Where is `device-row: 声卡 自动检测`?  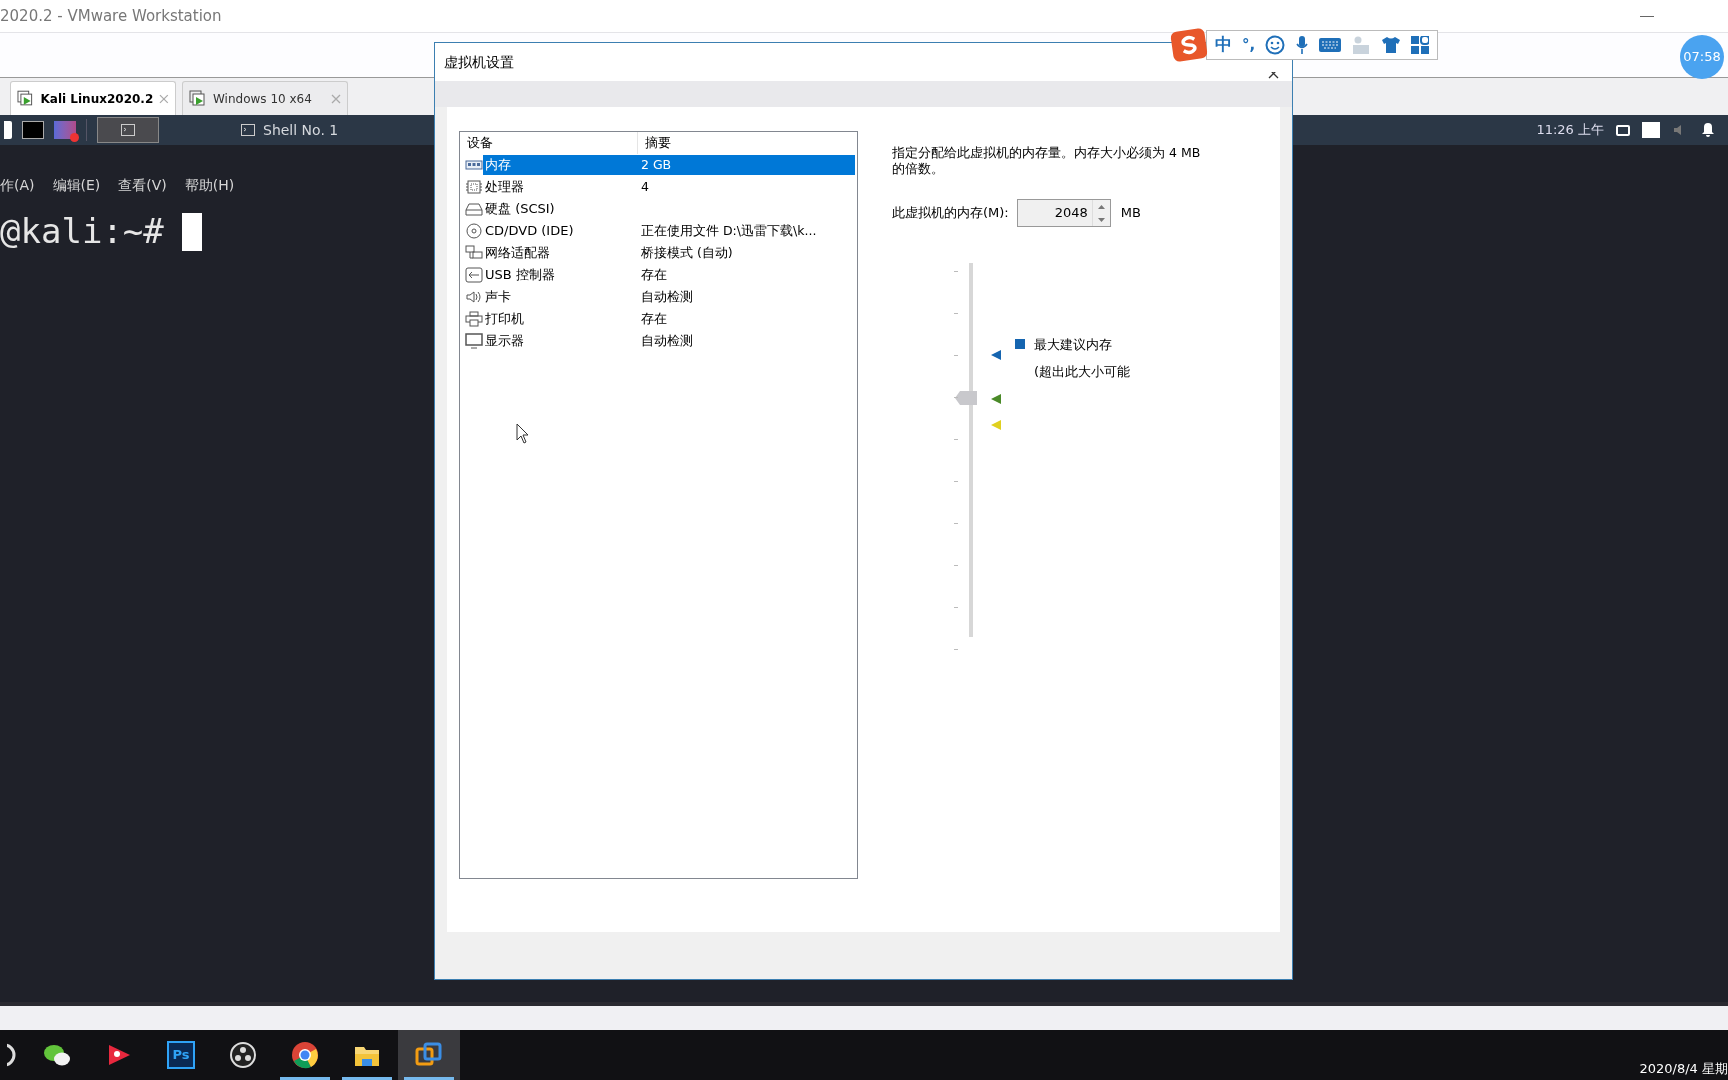 device-row: 声卡 自动检测 is located at coordinates (669, 297).